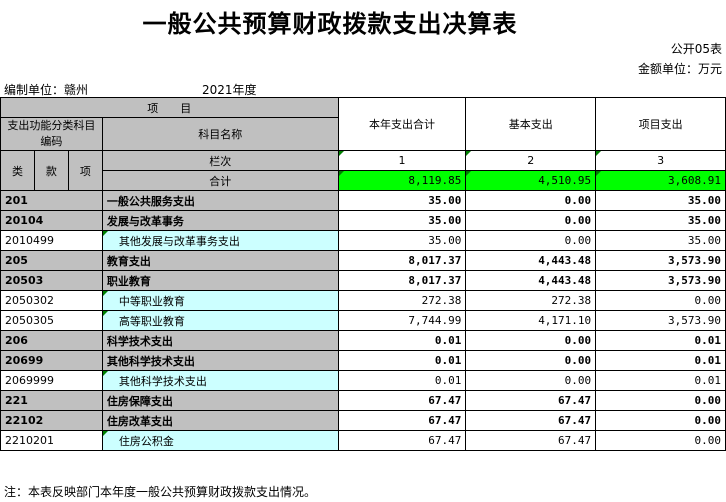 This screenshot has width=726, height=502. I want to click on header-basic: 基本支出, so click(531, 124).